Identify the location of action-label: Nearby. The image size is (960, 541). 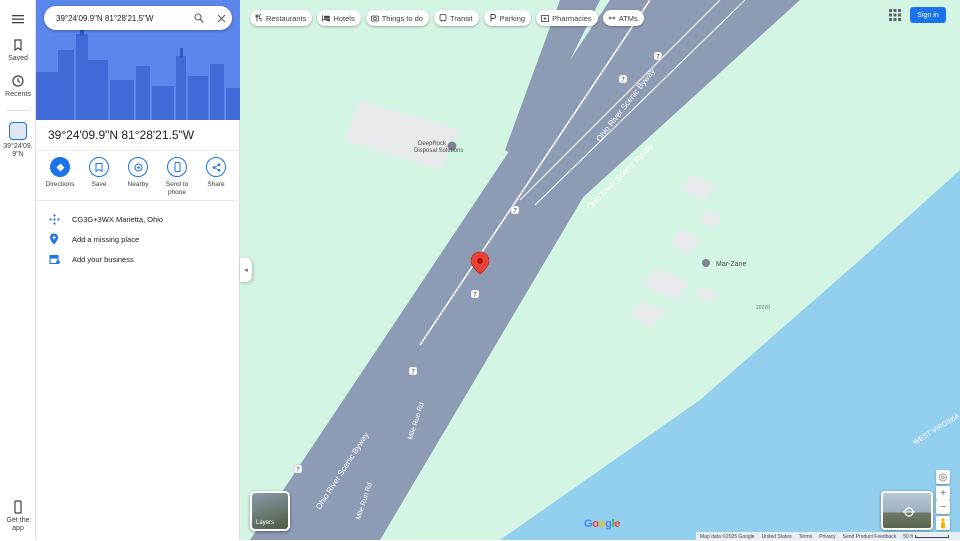
(138, 184).